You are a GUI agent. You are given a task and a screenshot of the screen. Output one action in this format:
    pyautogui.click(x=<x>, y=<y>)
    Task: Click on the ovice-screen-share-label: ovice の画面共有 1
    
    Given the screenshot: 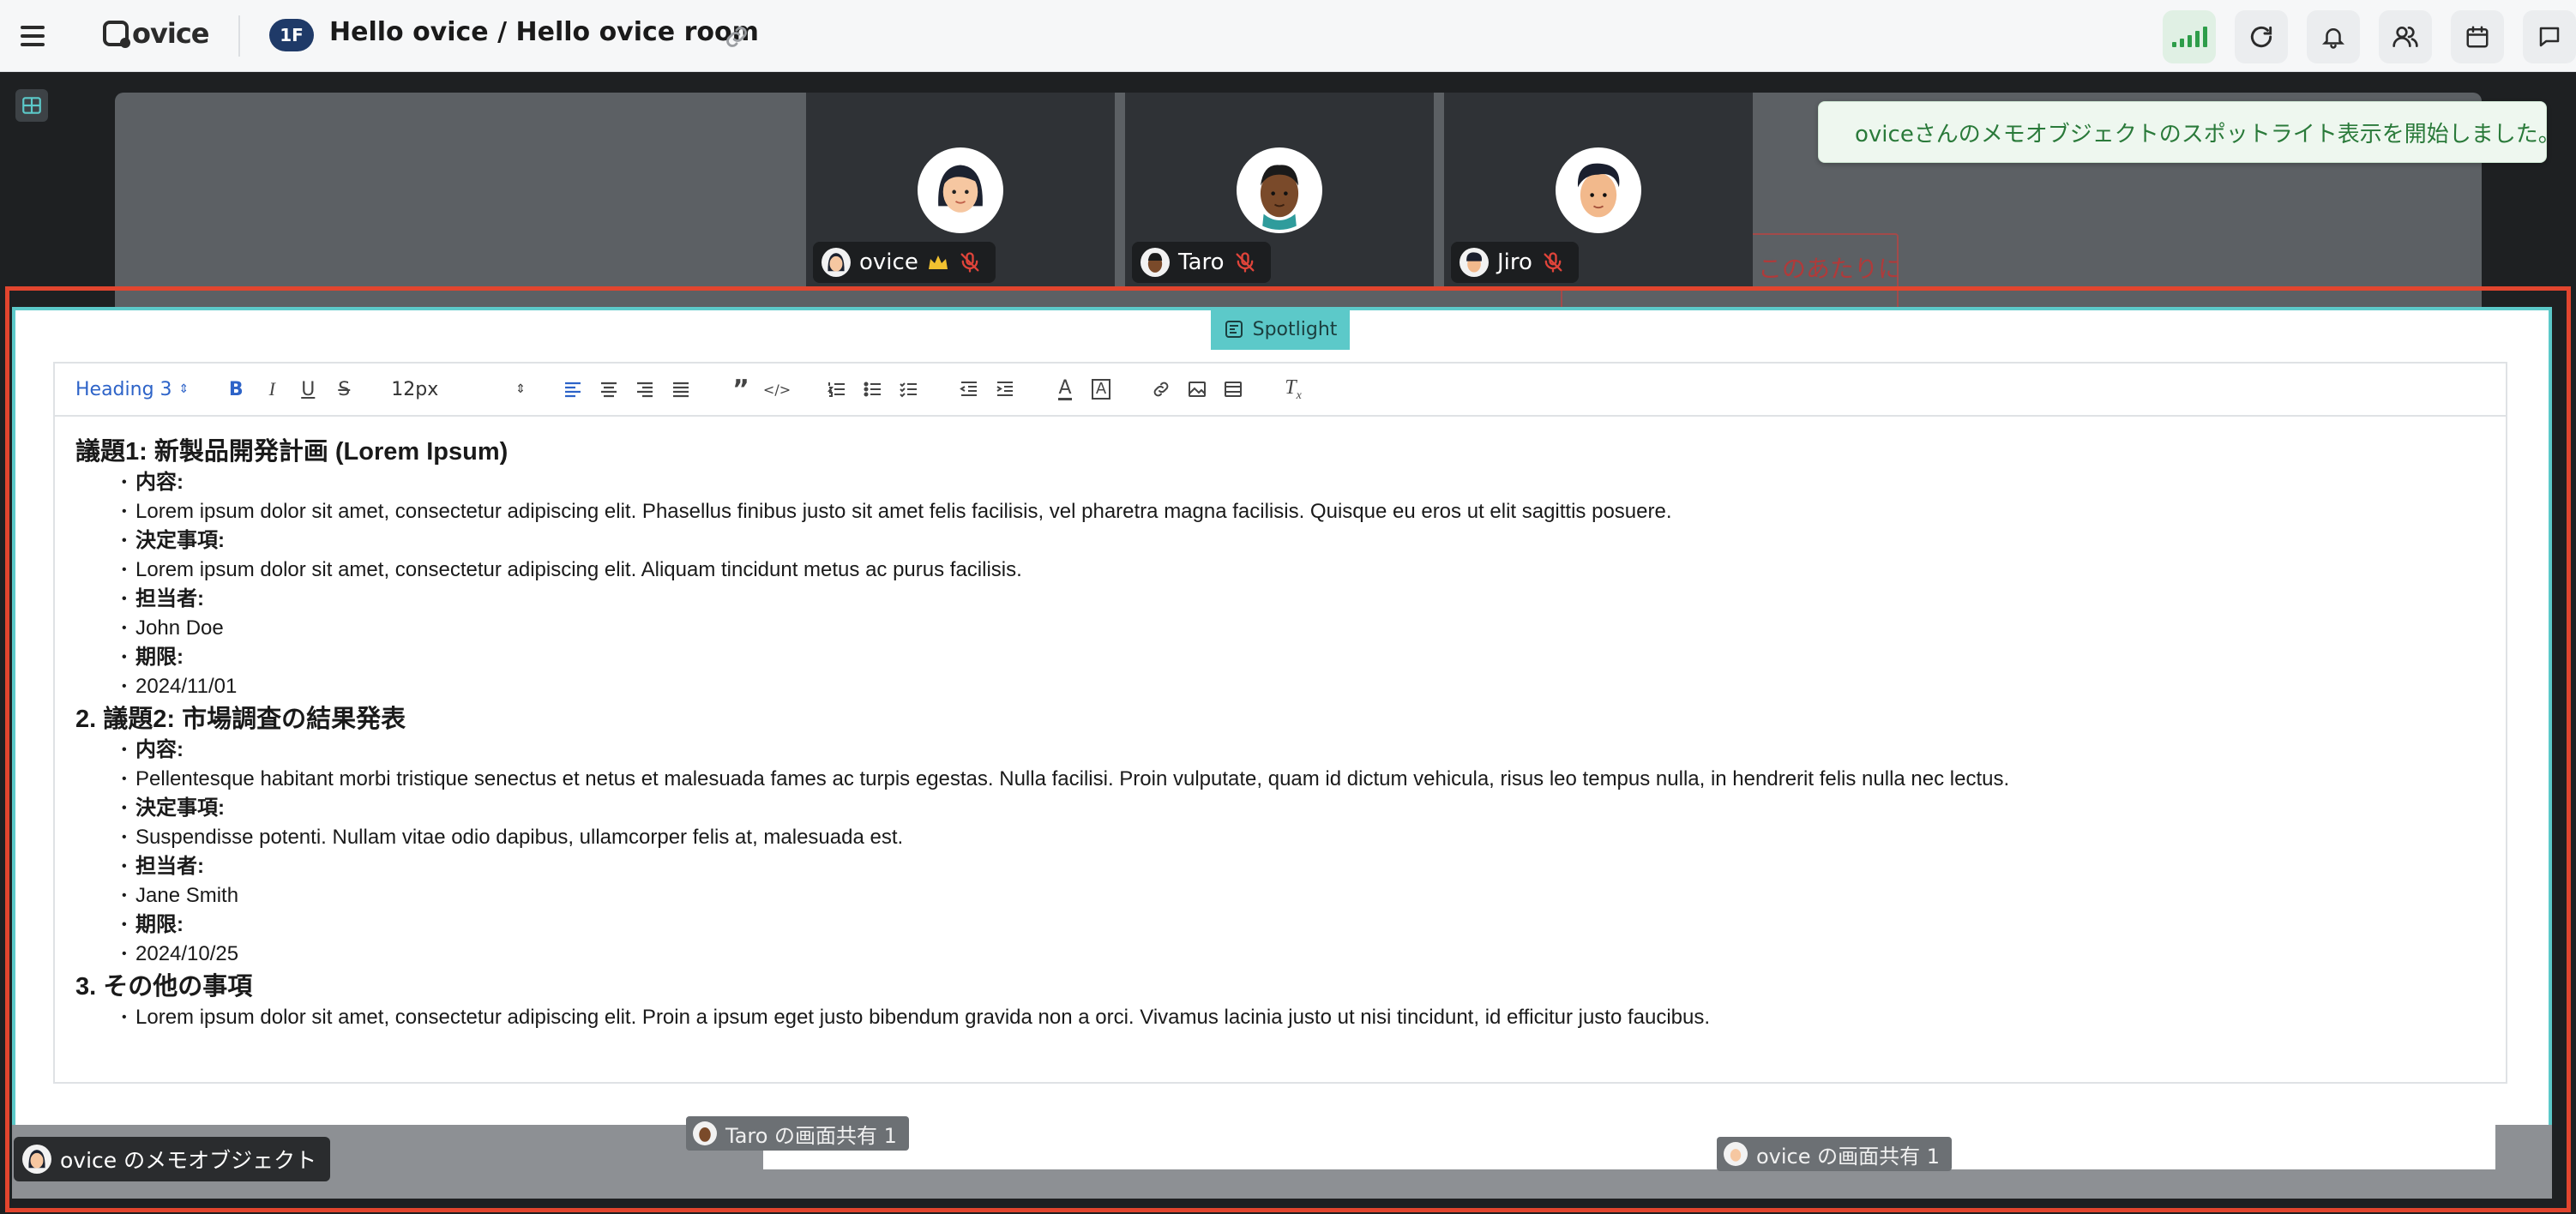 What is the action you would take?
    pyautogui.click(x=1835, y=1154)
    